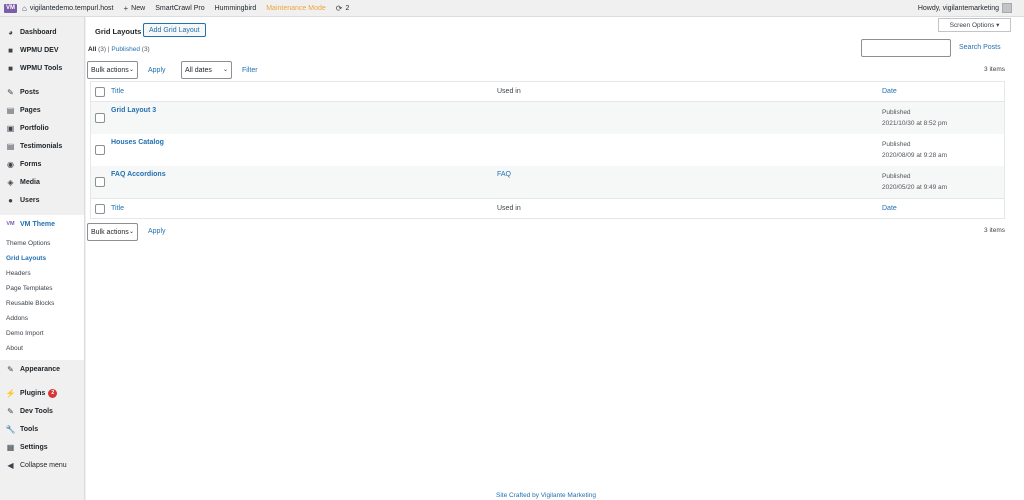  What do you see at coordinates (133, 110) in the screenshot?
I see `row-title-link: Grid Layout 3` at bounding box center [133, 110].